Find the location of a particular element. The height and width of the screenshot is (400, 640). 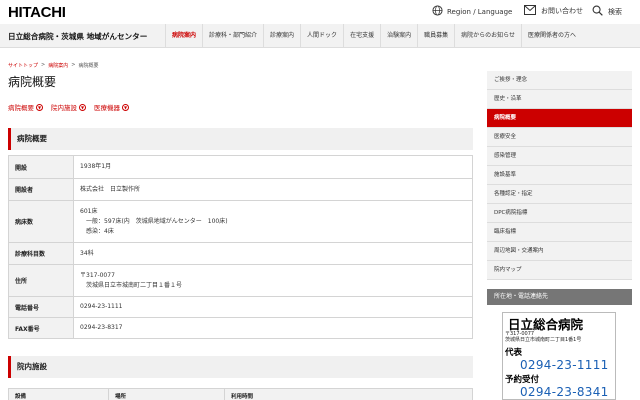

anchor-equipment: 医療機器 ▼ is located at coordinates (111, 107).